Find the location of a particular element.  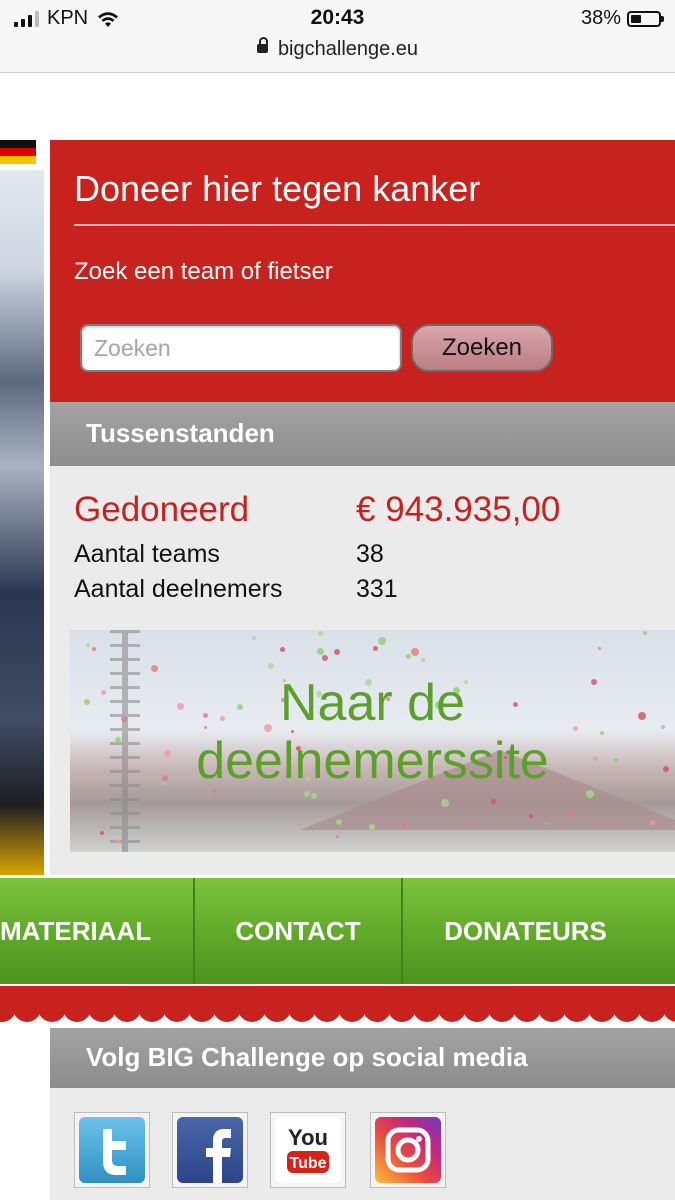

url-text: bigchallenge.eu is located at coordinates (348, 49).